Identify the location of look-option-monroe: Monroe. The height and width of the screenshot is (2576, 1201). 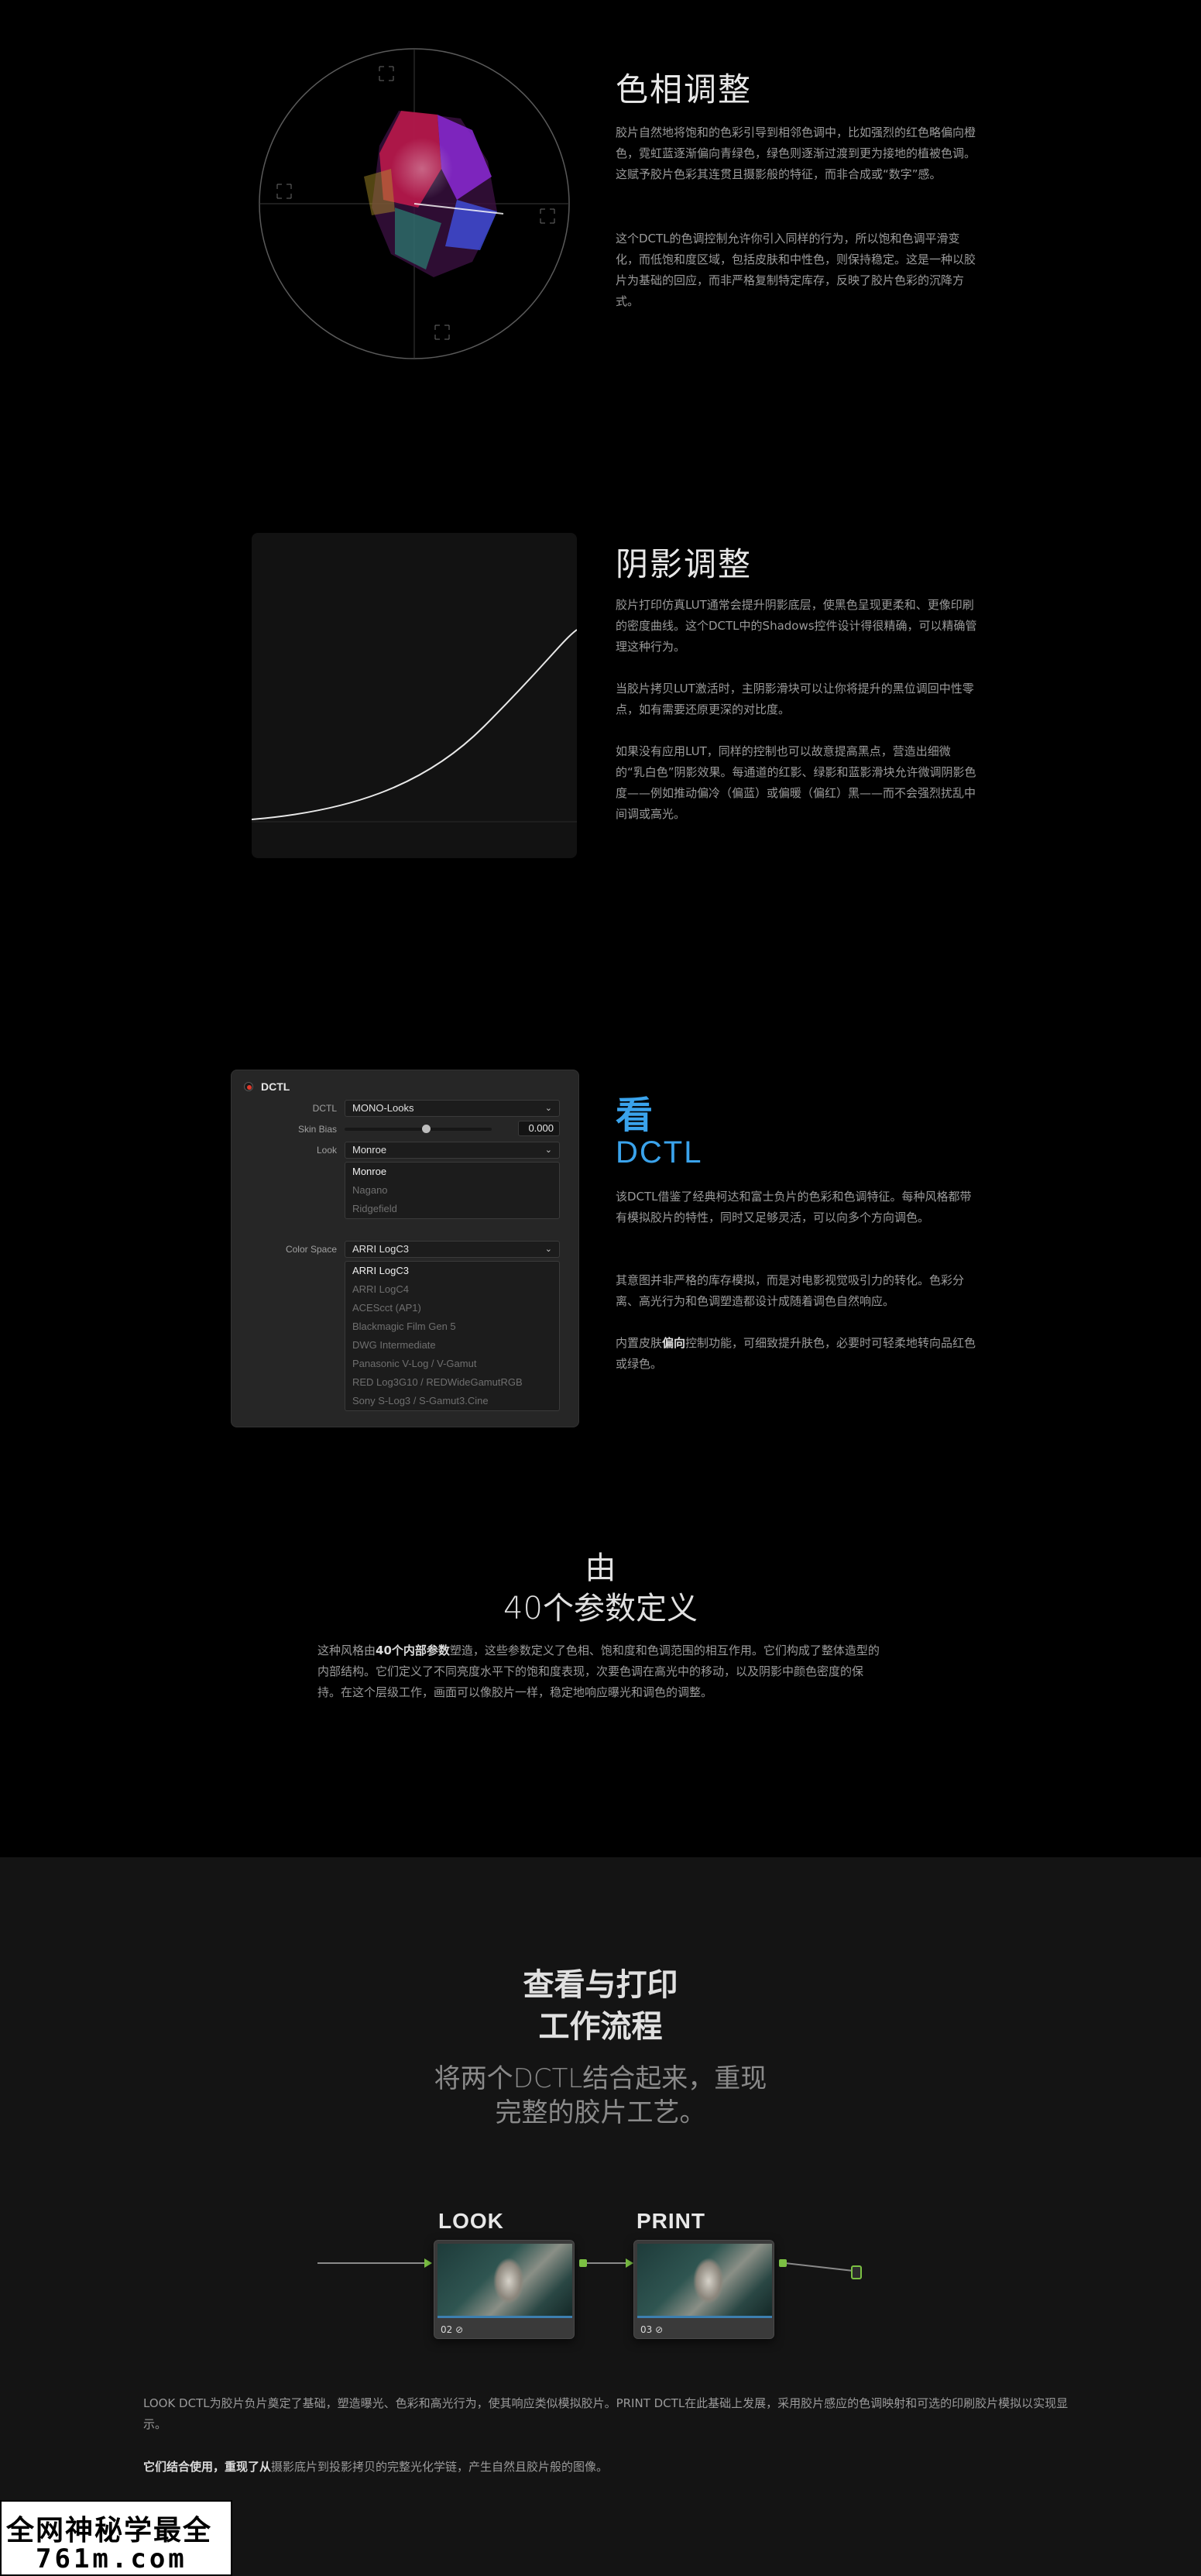
(452, 1172).